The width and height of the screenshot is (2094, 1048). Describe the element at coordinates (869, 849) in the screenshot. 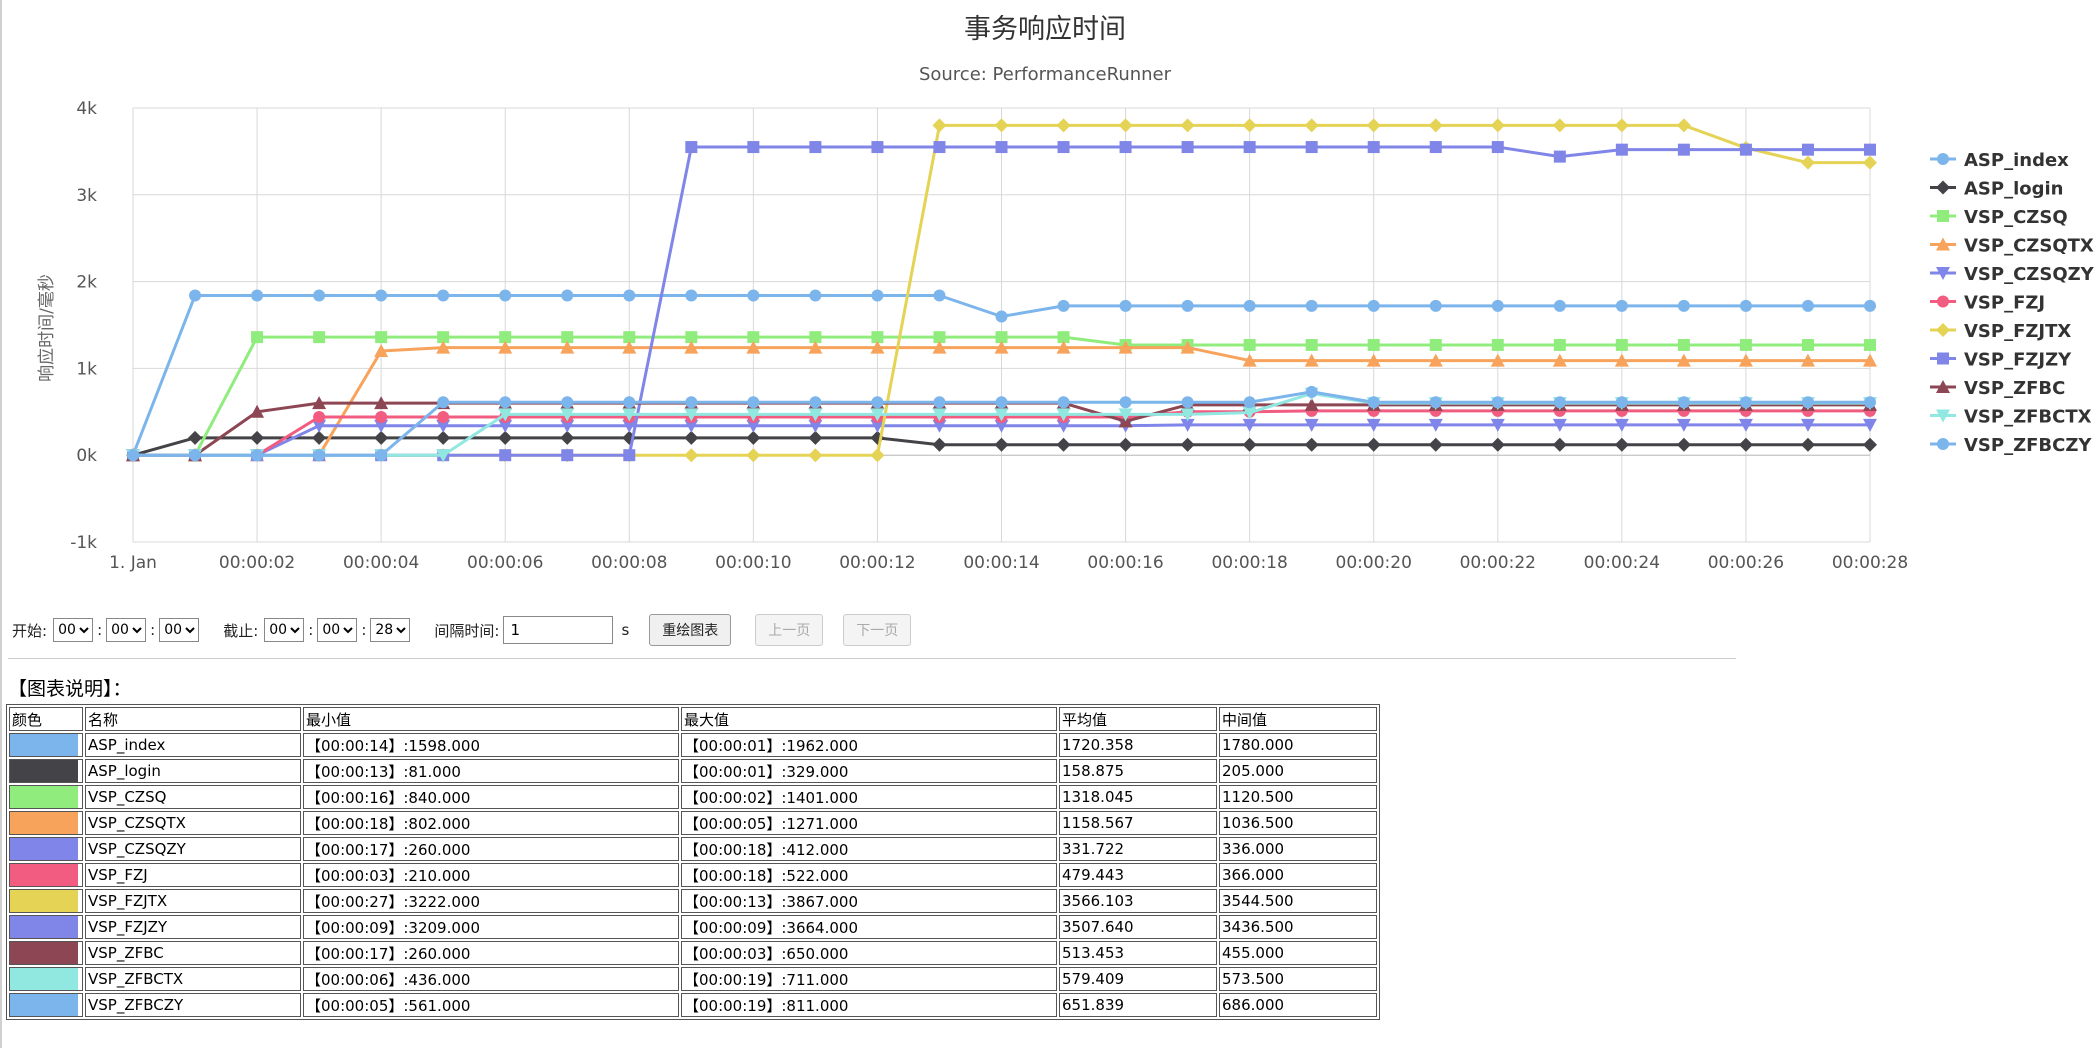

I see `row-max: 【00:00:18】:412.000` at that location.